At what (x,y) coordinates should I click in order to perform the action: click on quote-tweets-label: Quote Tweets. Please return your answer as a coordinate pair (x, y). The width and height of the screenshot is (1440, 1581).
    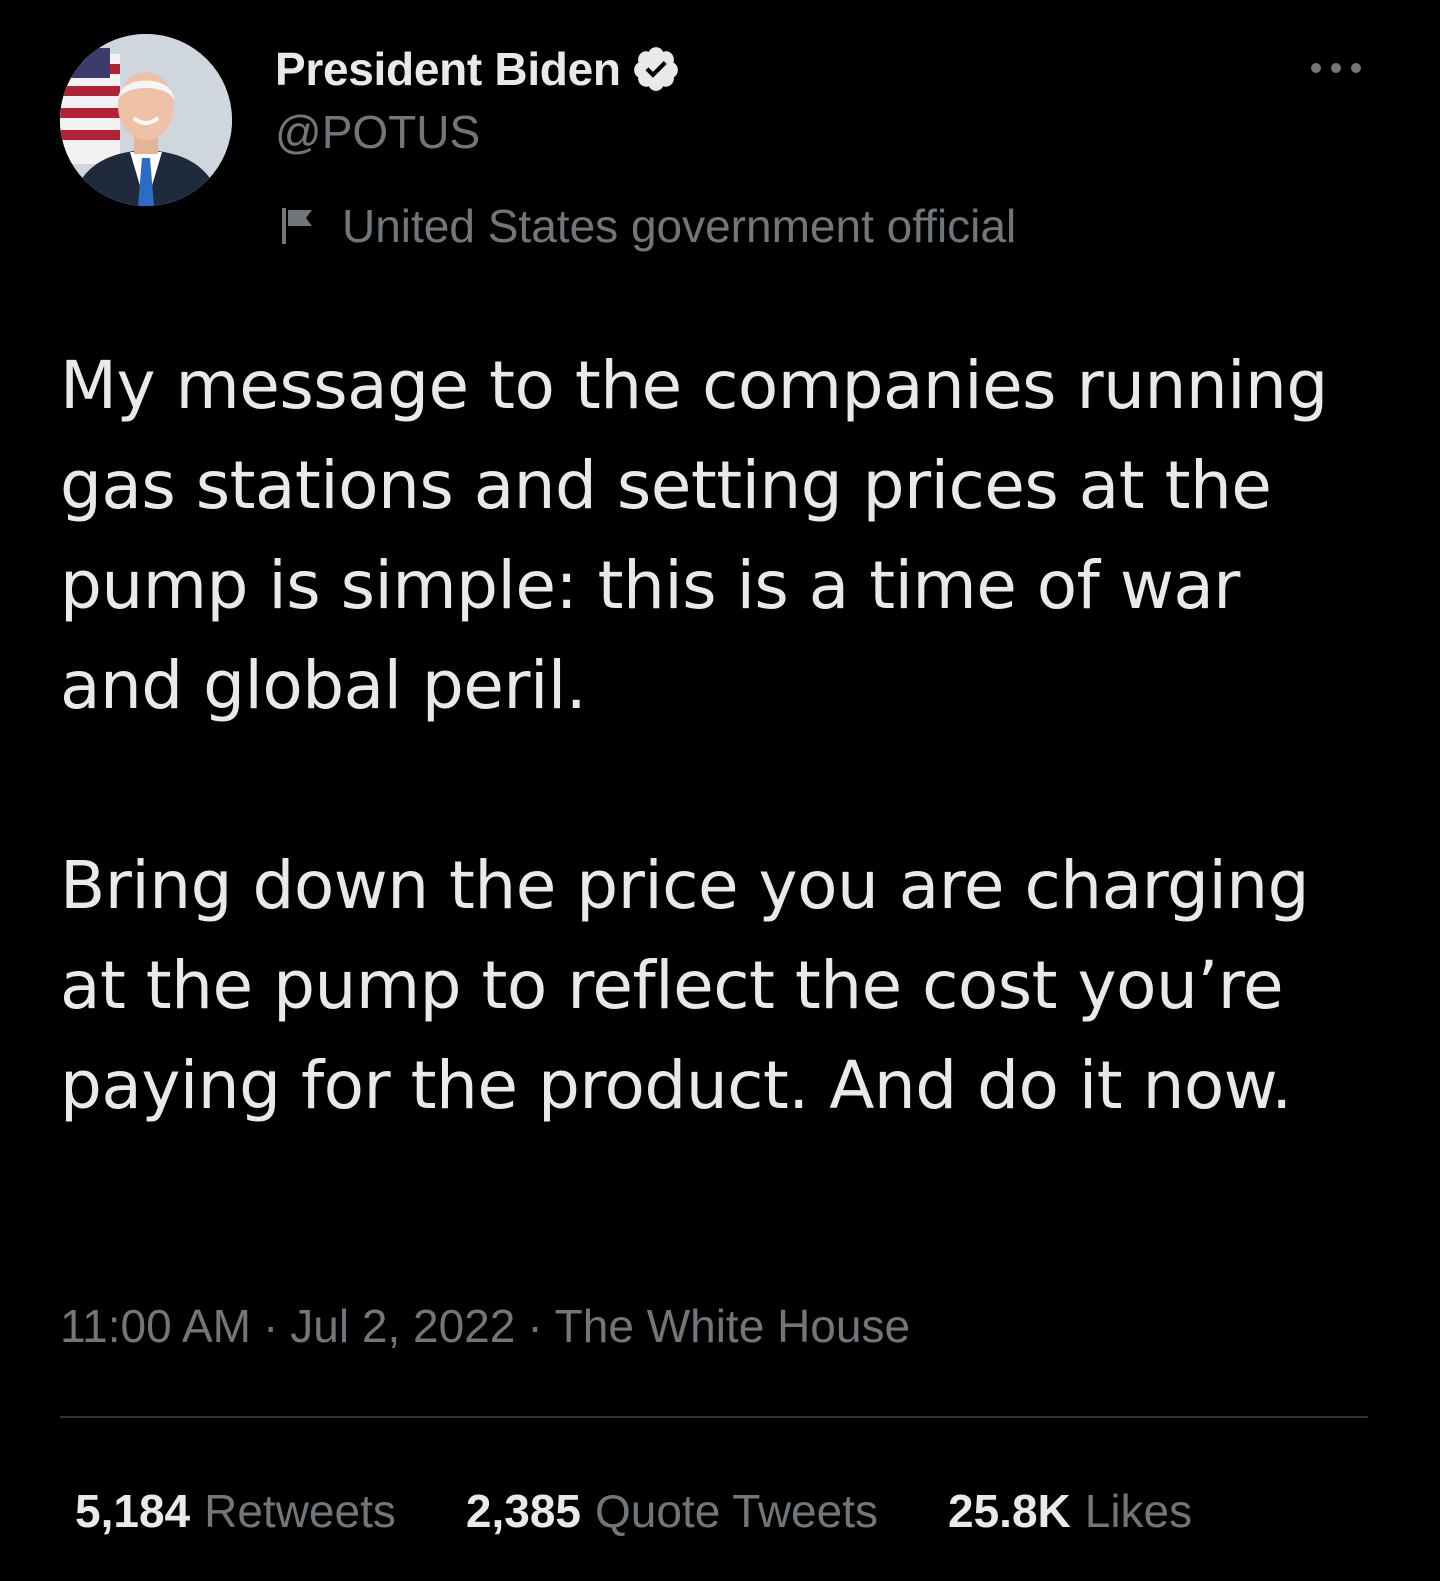
    Looking at the image, I should click on (736, 1511).